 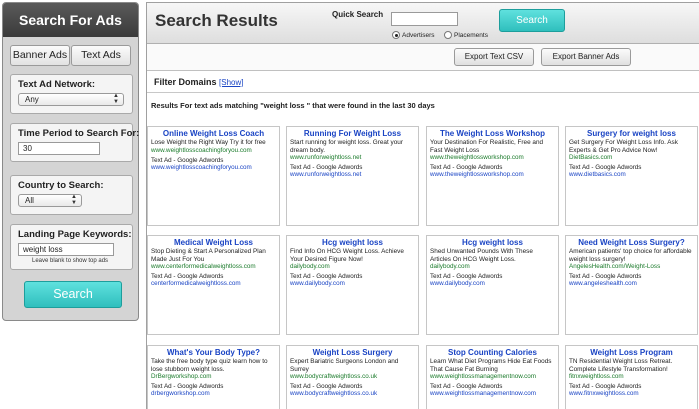 I want to click on ad-display-url: dailybody.com, so click(x=450, y=267).